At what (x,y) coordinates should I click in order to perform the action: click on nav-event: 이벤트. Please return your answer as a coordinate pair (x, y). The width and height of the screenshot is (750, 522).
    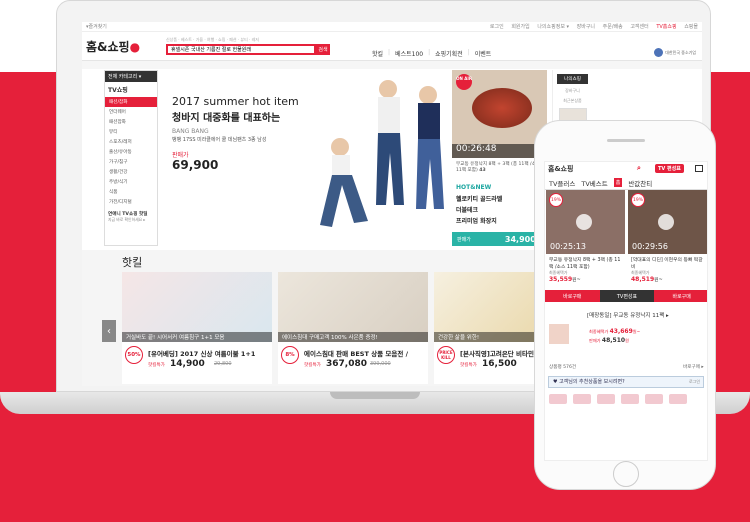
    Looking at the image, I should click on (483, 53).